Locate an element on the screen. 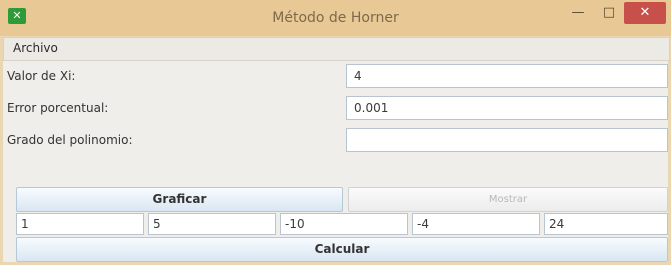 This screenshot has height=265, width=671. menu-bar: Archivo is located at coordinates (336, 49).